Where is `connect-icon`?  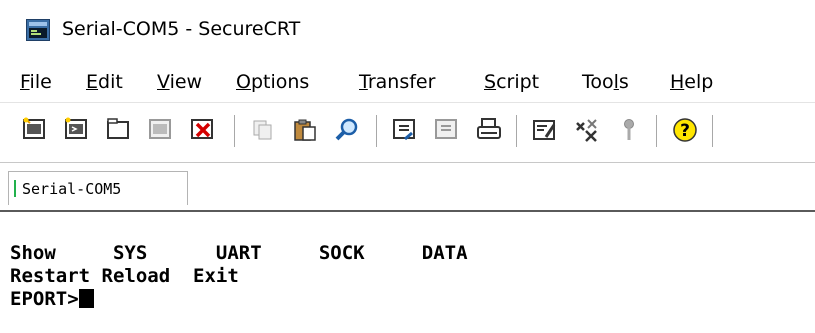 connect-icon is located at coordinates (34, 128).